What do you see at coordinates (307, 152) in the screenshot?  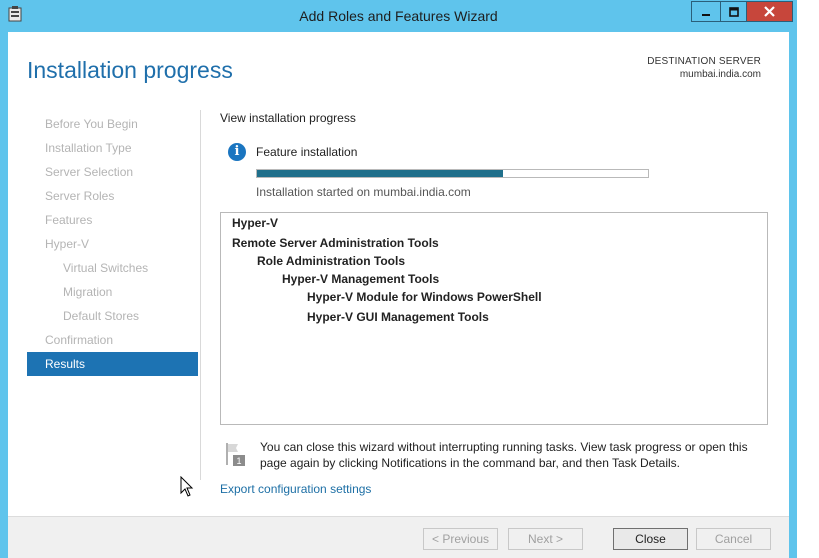 I see `feature-installation-label: Feature installation` at bounding box center [307, 152].